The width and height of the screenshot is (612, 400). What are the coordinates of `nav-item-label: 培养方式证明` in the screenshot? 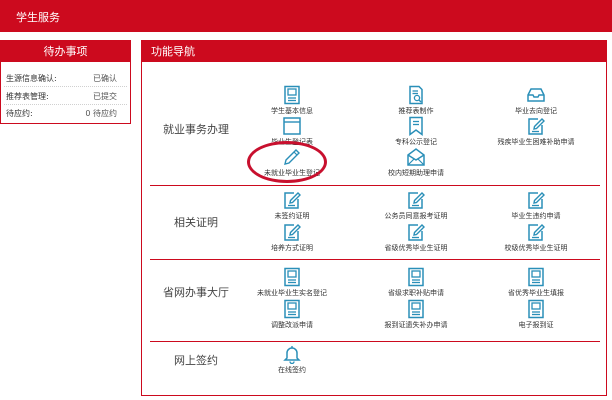 It's located at (292, 248).